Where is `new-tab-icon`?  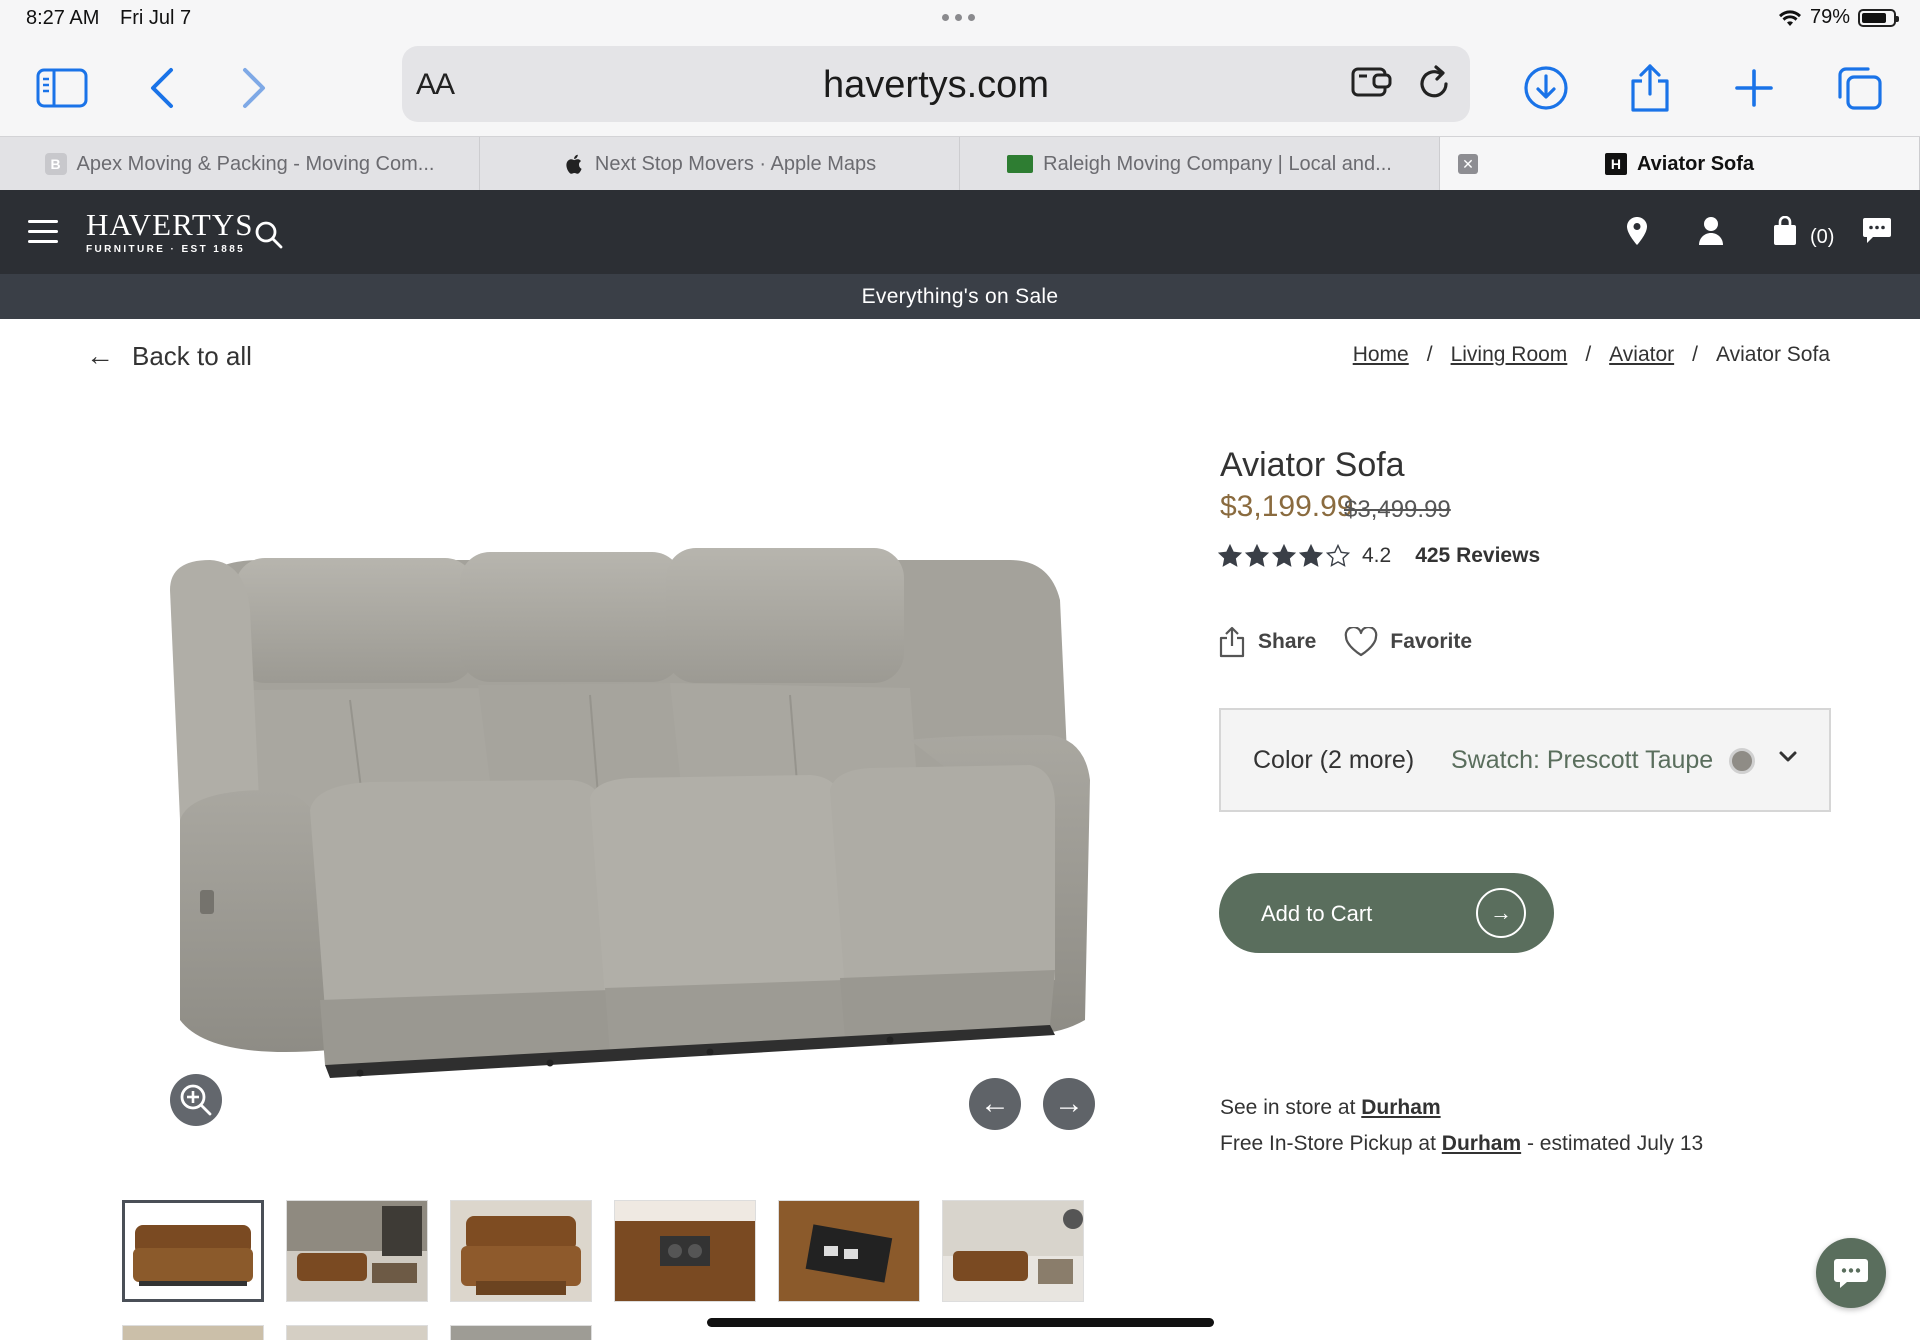
new-tab-icon is located at coordinates (1754, 88).